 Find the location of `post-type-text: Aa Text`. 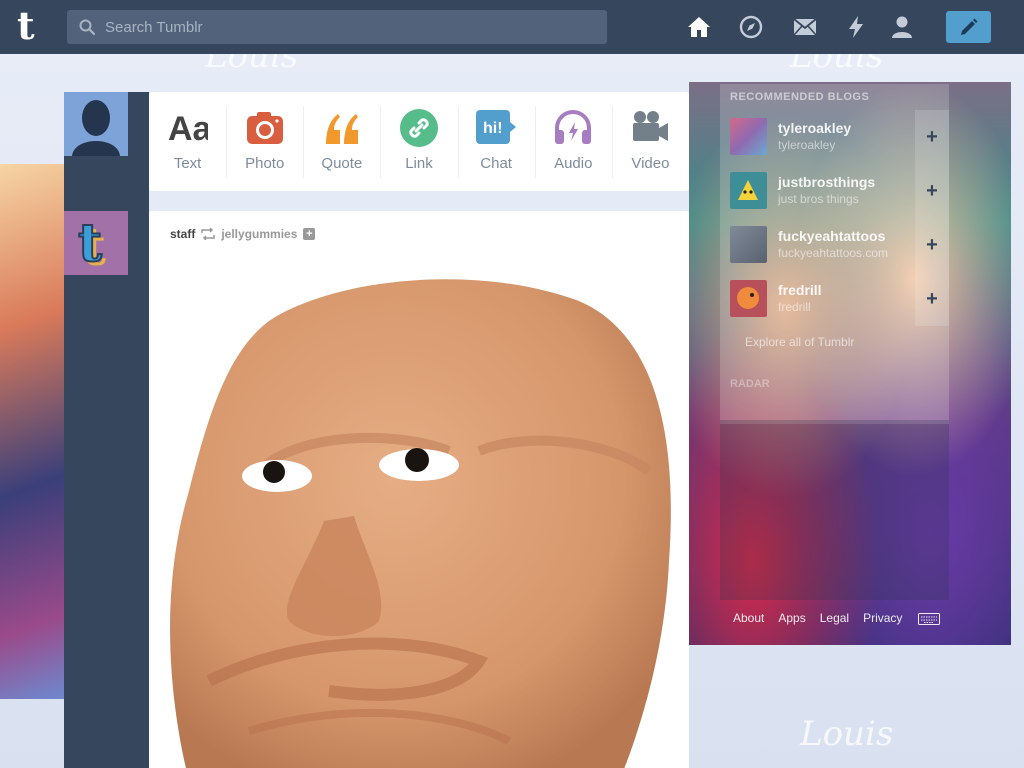

post-type-text: Aa Text is located at coordinates (187, 141).